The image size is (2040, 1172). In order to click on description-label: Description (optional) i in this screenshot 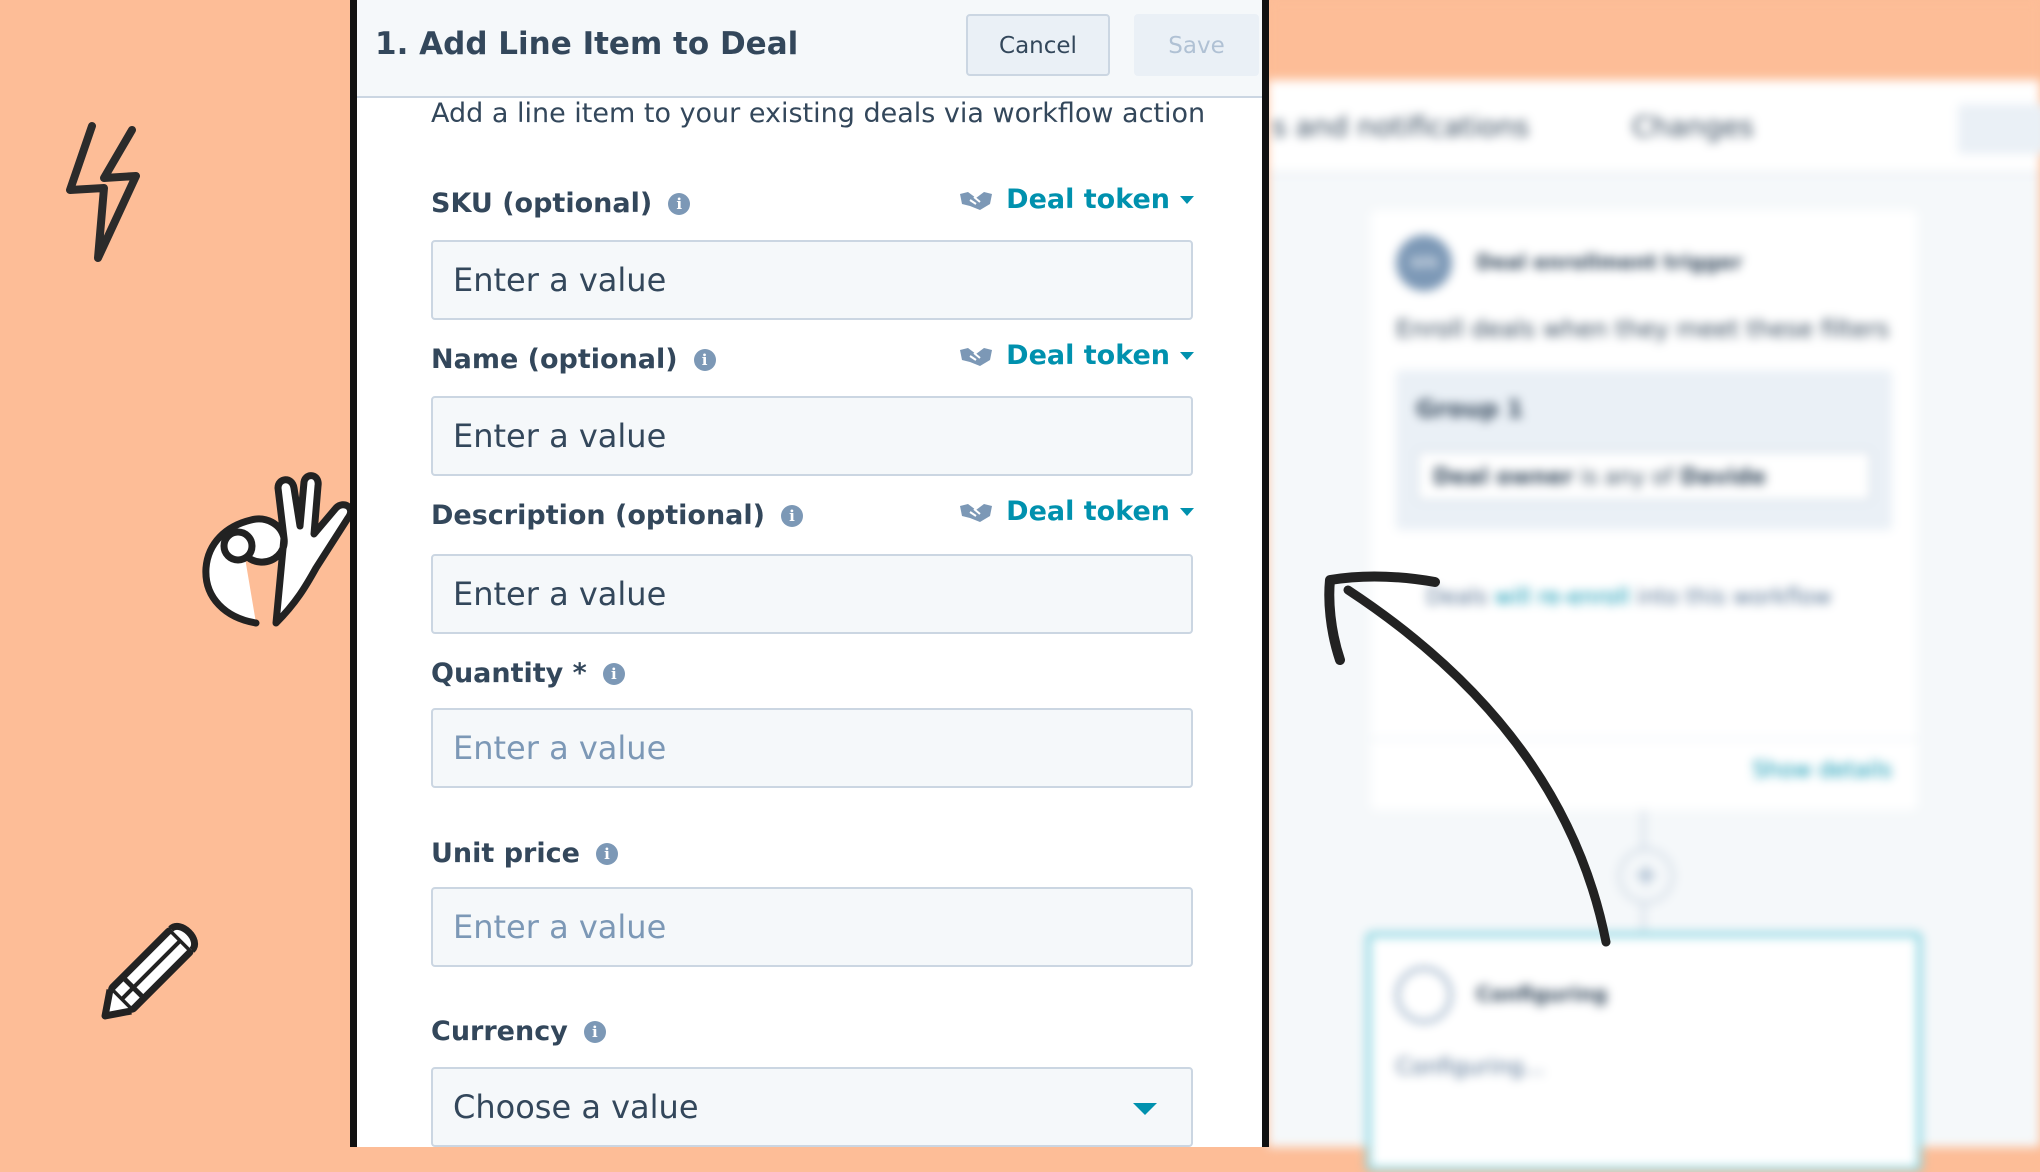, I will do `click(617, 515)`.